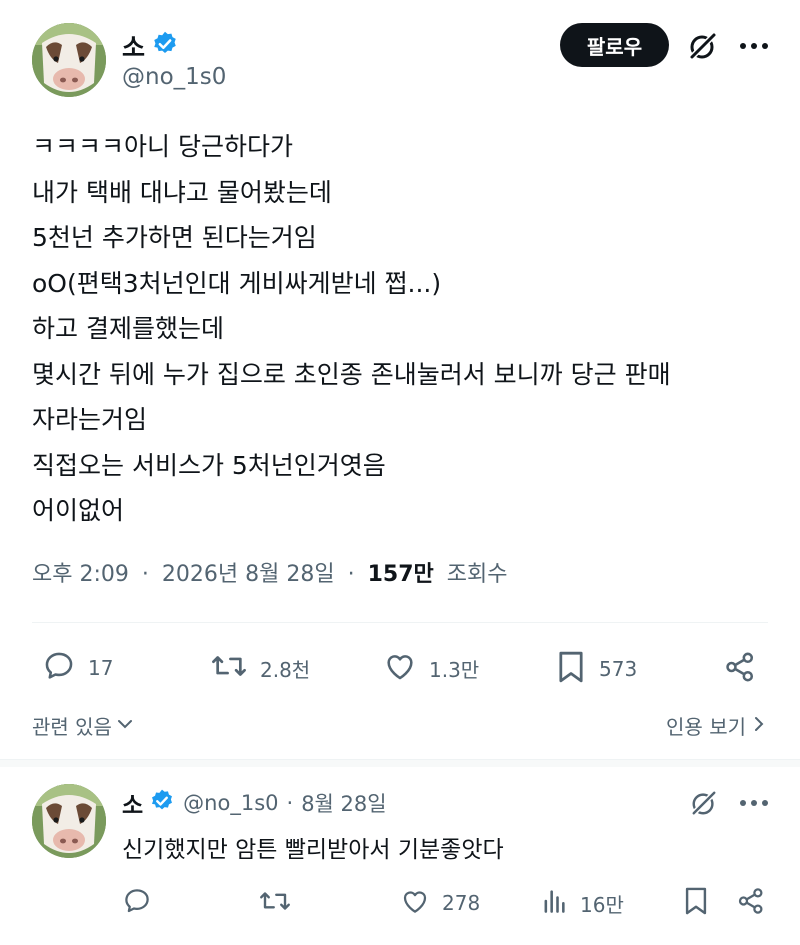 The height and width of the screenshot is (945, 800). What do you see at coordinates (759, 726) in the screenshot?
I see `chevron-right-icon` at bounding box center [759, 726].